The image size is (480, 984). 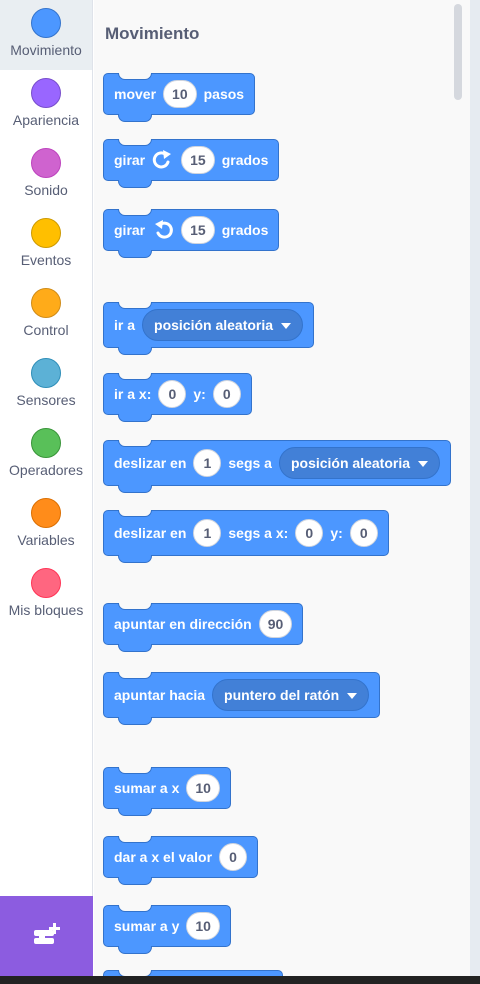 What do you see at coordinates (46, 190) in the screenshot?
I see `category-label: Sonido` at bounding box center [46, 190].